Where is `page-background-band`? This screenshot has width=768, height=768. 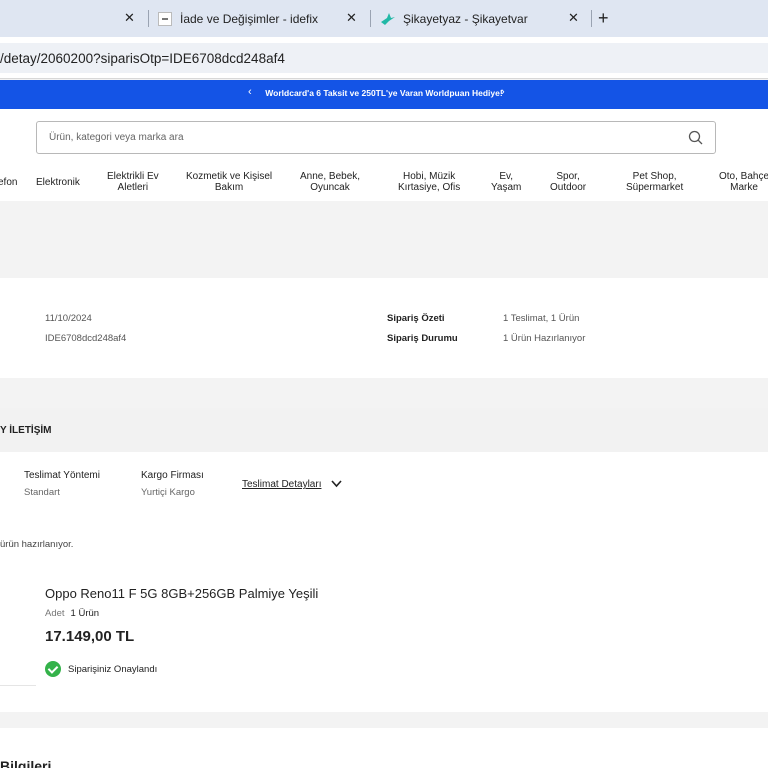 page-background-band is located at coordinates (384, 239).